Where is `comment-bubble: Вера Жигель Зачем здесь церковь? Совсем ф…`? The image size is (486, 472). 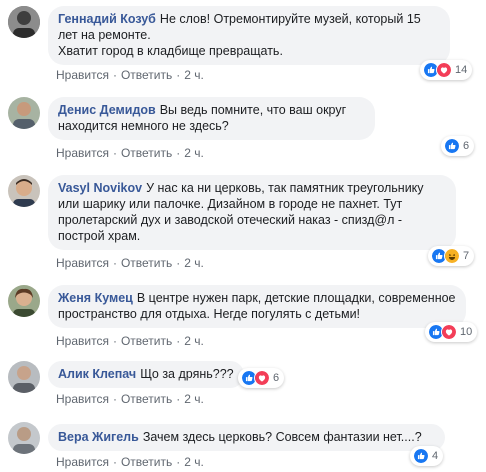 comment-bubble: Вера Жигель Зачем здесь церковь? Совсем ф… is located at coordinates (246, 437).